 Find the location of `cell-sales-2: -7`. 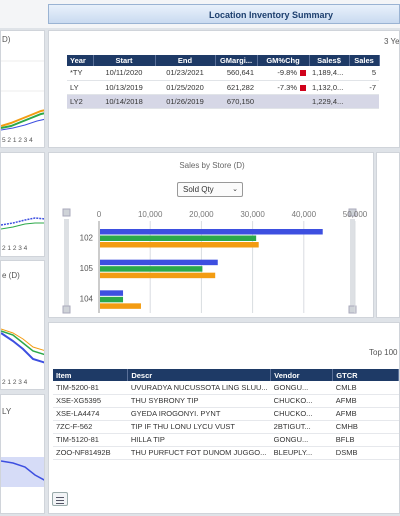

cell-sales-2: -7 is located at coordinates (364, 87).